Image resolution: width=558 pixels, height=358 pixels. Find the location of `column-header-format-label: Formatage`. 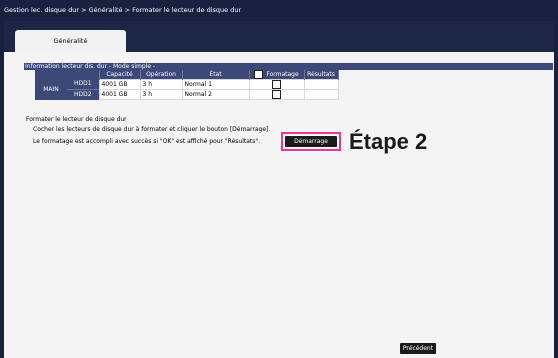

column-header-format-label: Formatage is located at coordinates (282, 74).